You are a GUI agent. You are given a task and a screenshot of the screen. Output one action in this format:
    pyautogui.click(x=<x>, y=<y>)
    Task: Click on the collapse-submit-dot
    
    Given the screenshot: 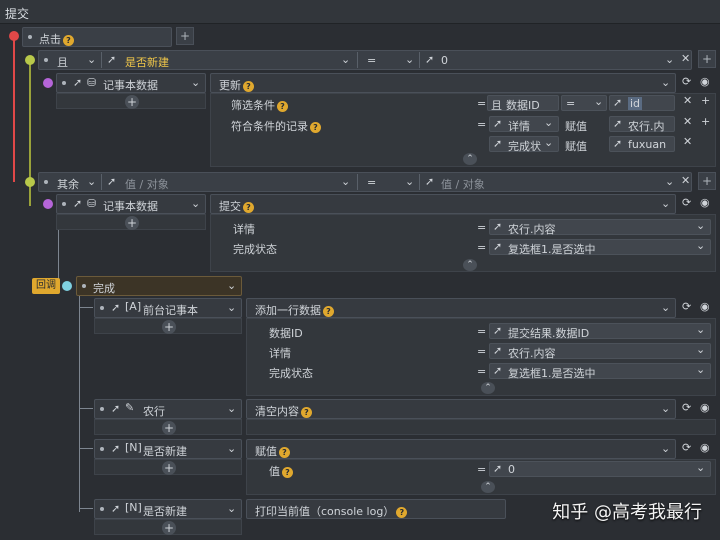 What is the action you would take?
    pyautogui.click(x=48, y=204)
    